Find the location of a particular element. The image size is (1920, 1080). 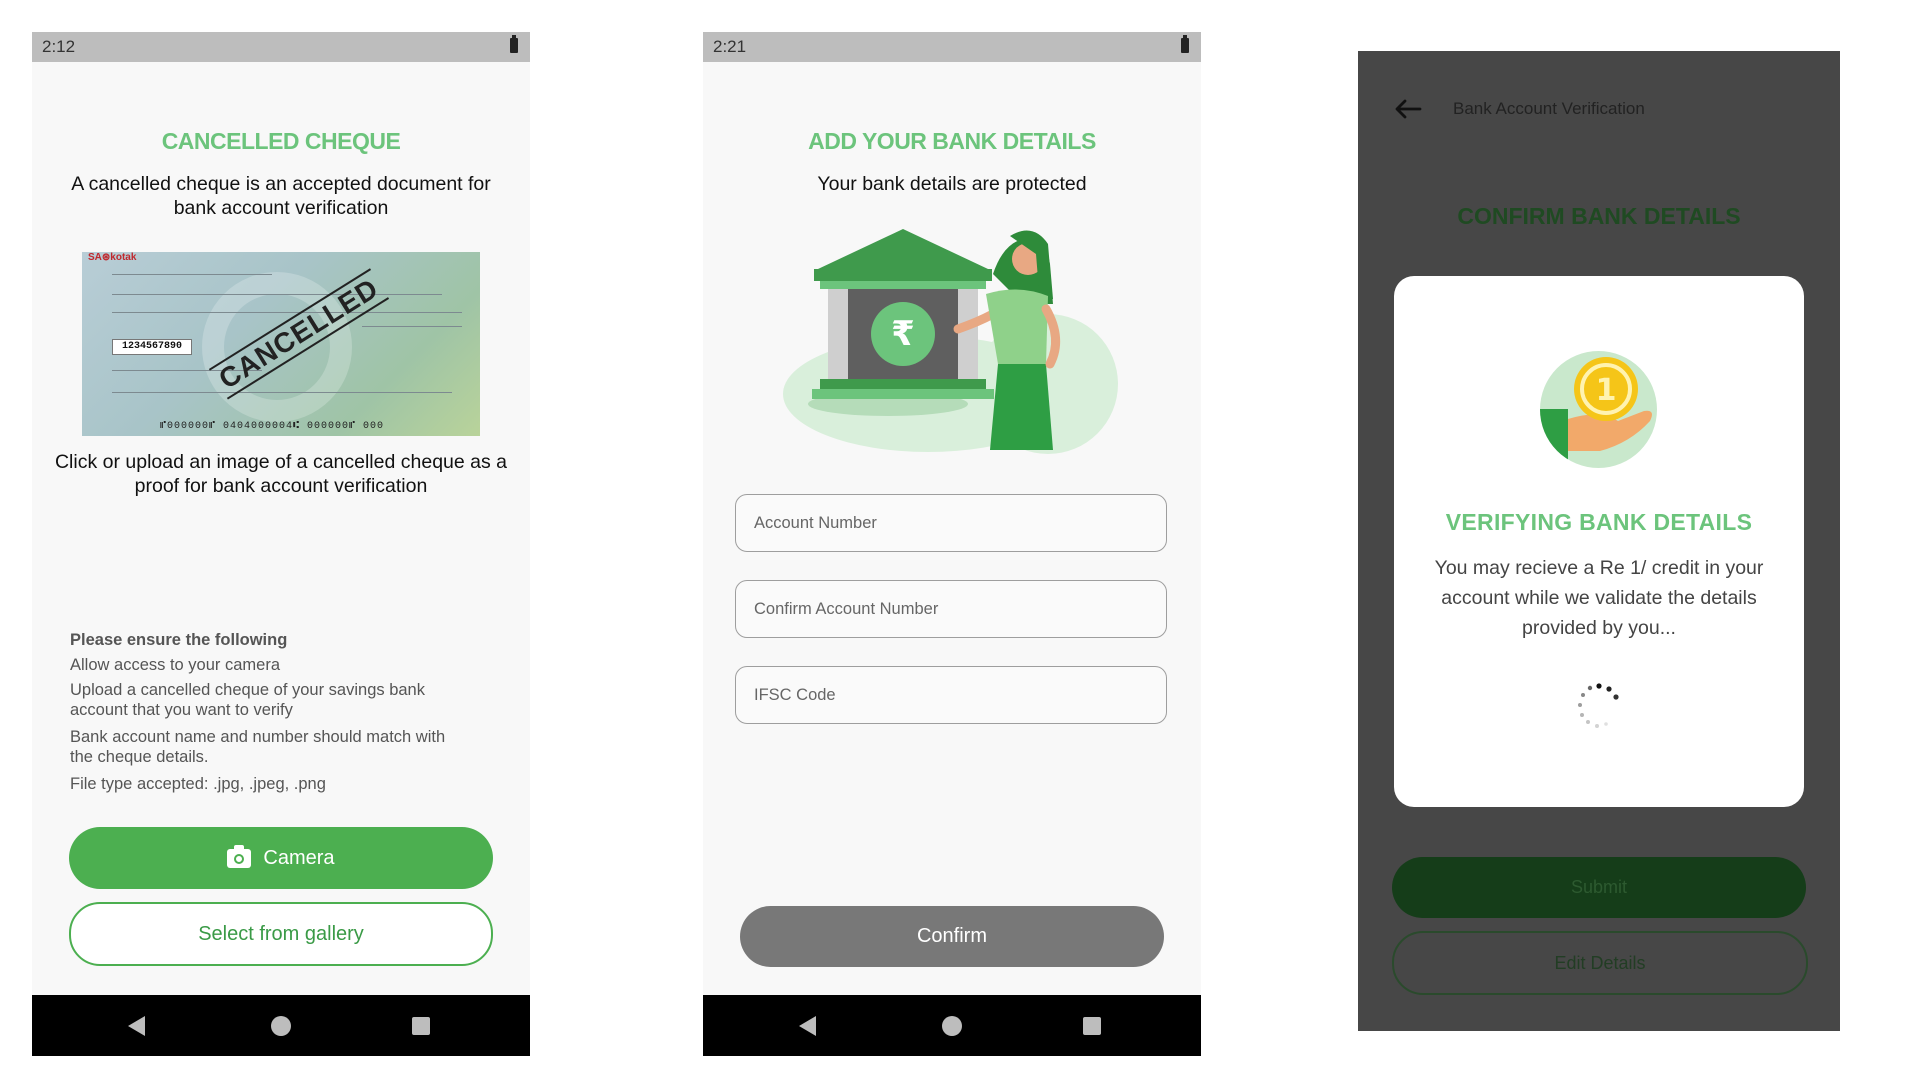

rupee-icon: ₹ is located at coordinates (903, 334).